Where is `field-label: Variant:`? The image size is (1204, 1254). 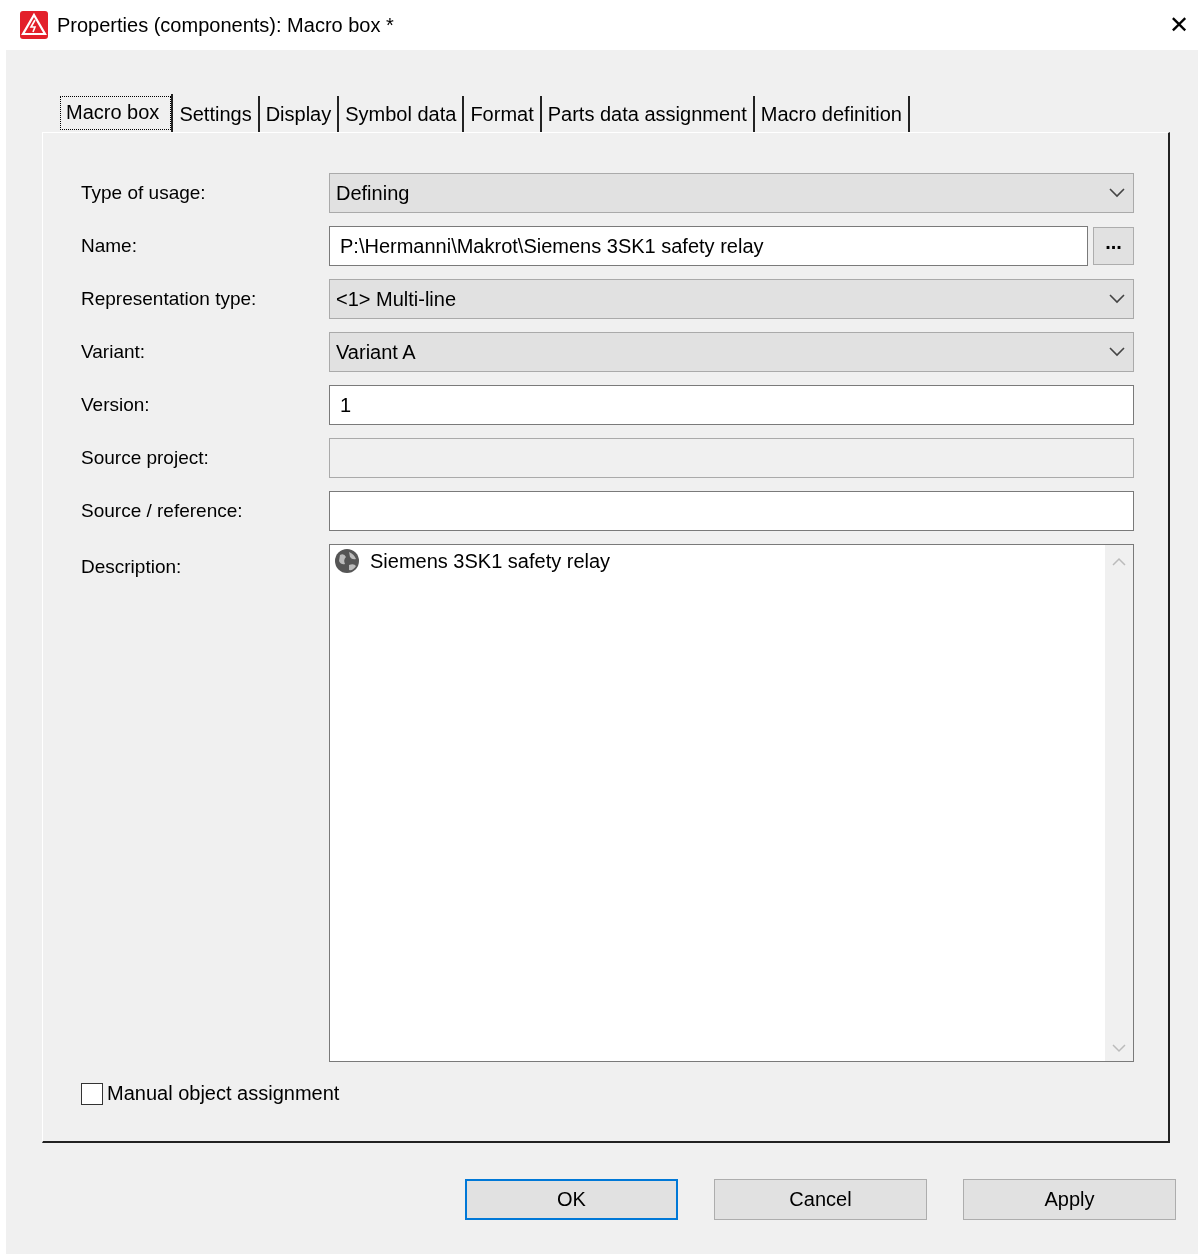
field-label: Variant: is located at coordinates (114, 352).